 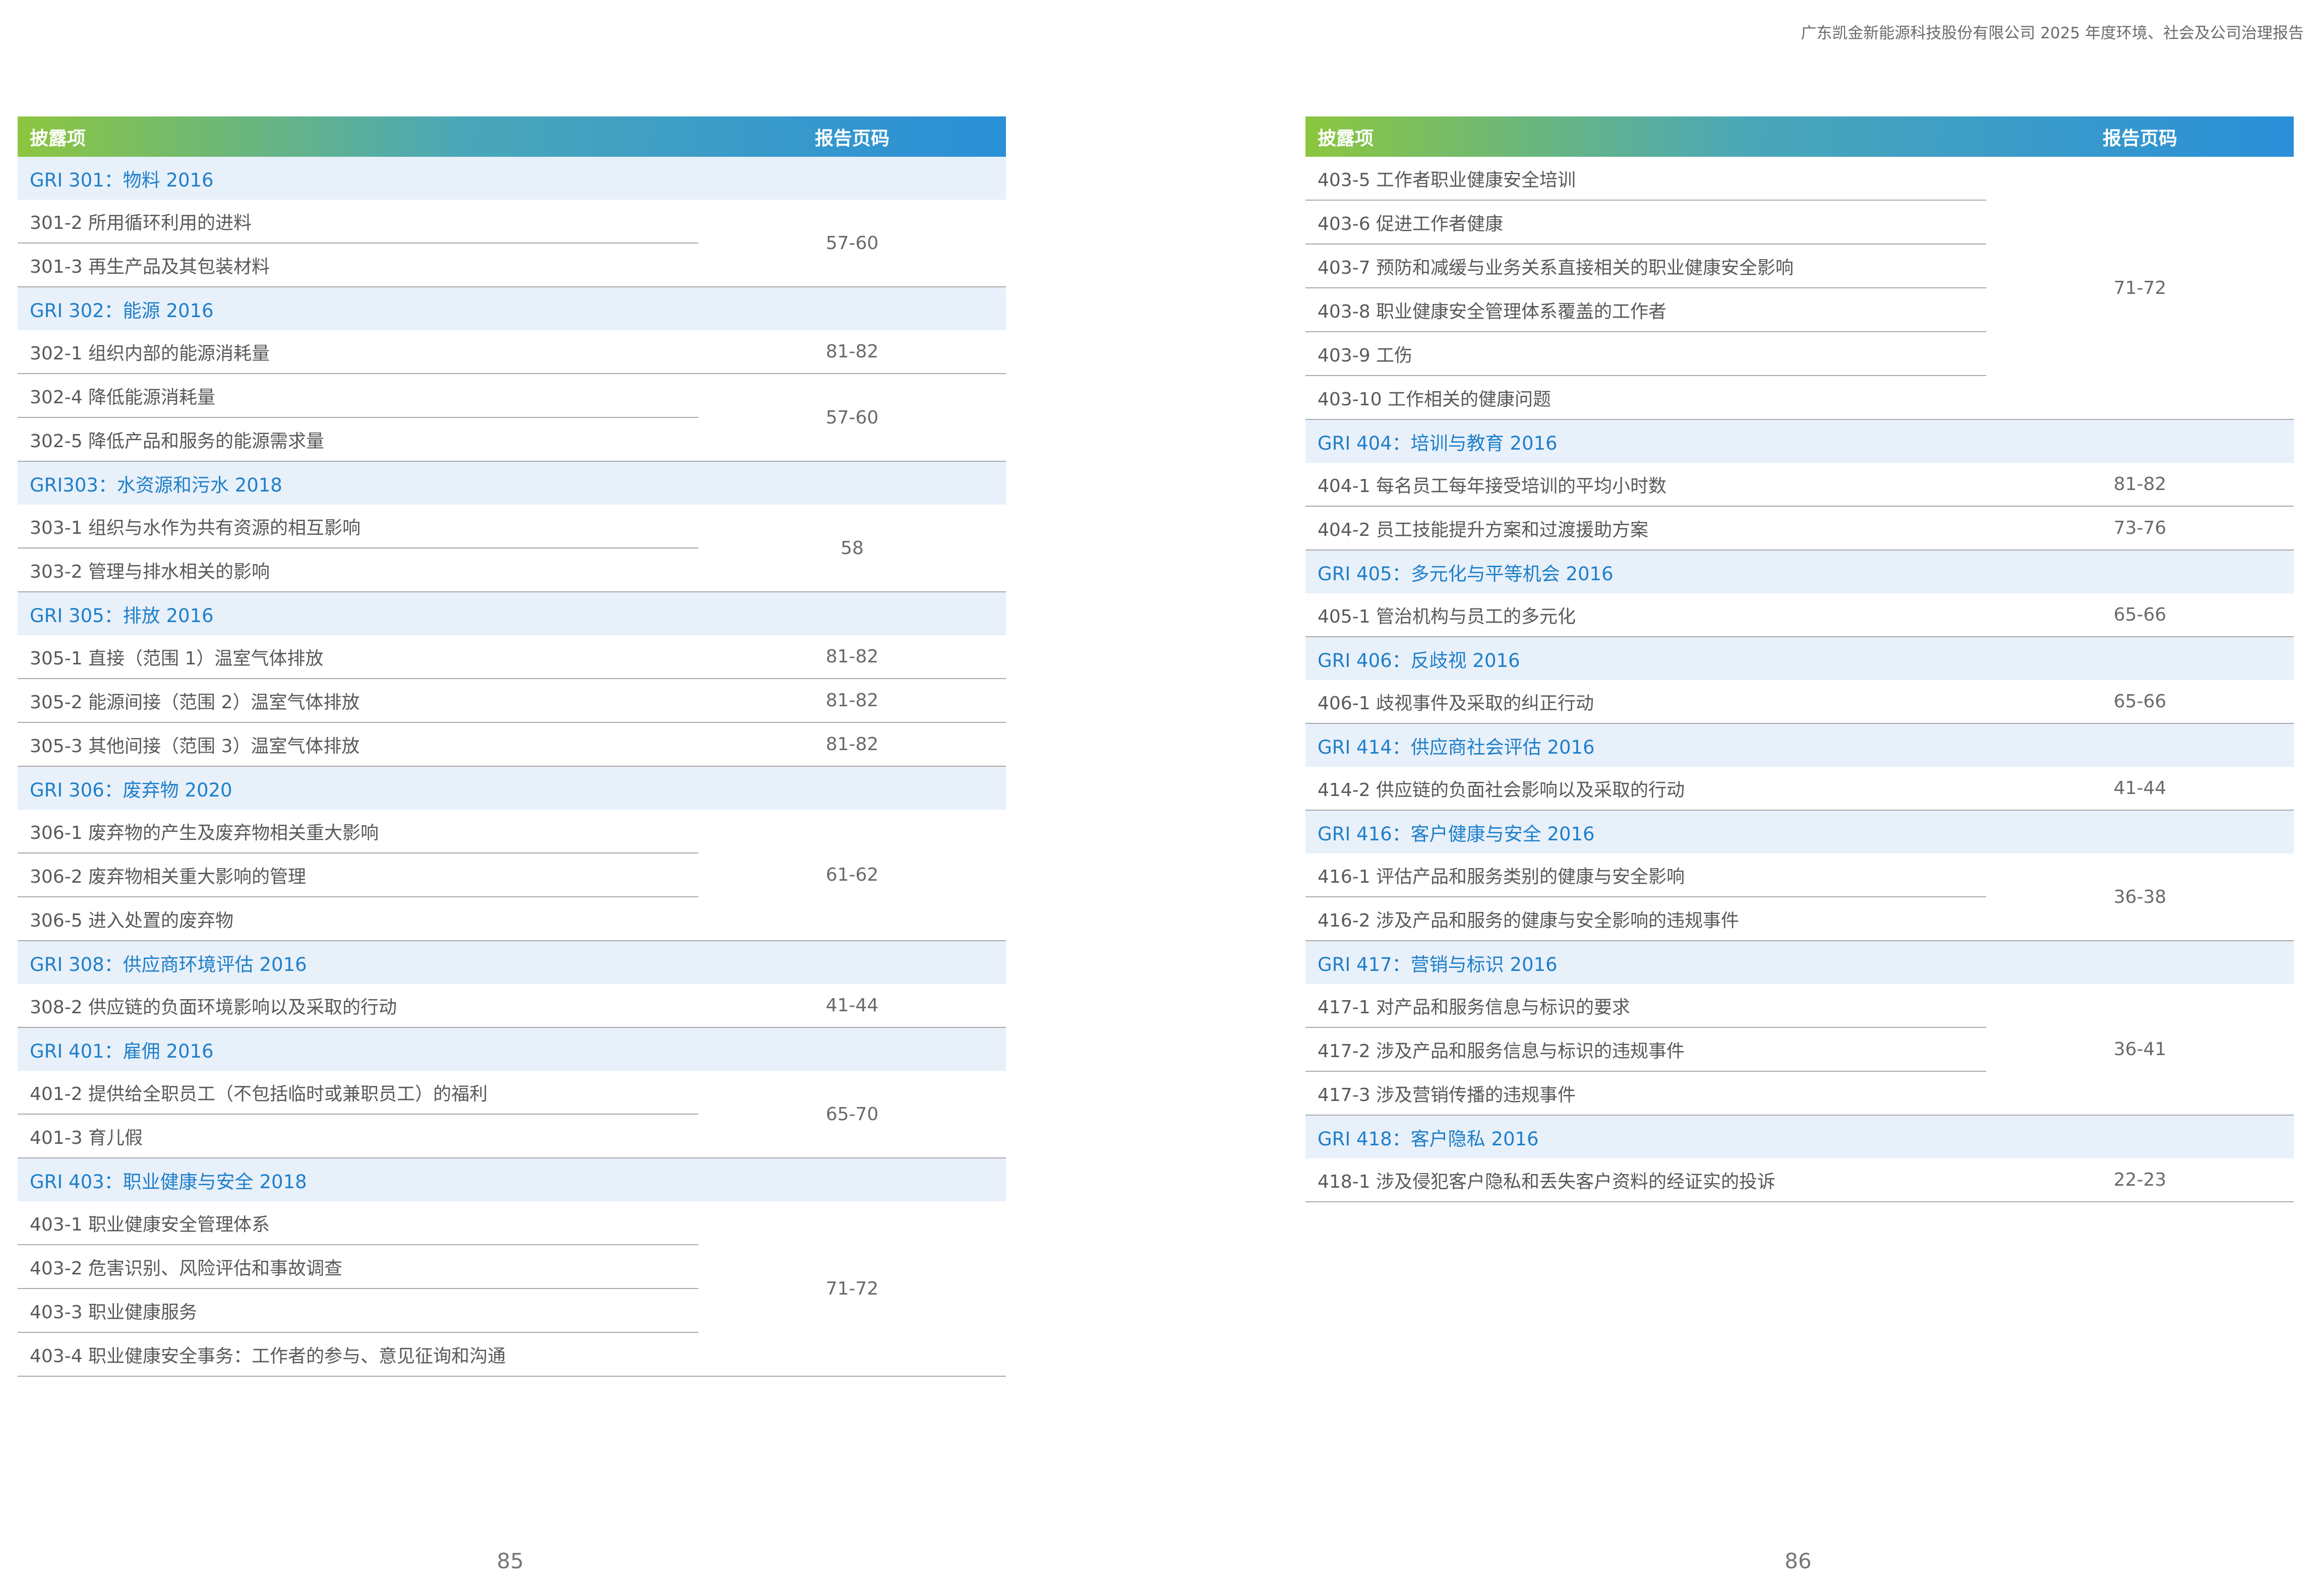 I want to click on section-row: GRI 405：多元化与平等机会 2016, so click(x=1799, y=572).